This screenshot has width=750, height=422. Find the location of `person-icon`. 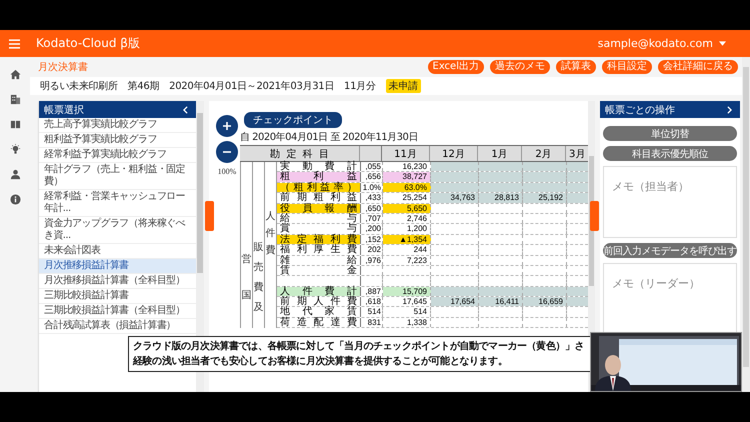

person-icon is located at coordinates (15, 174).